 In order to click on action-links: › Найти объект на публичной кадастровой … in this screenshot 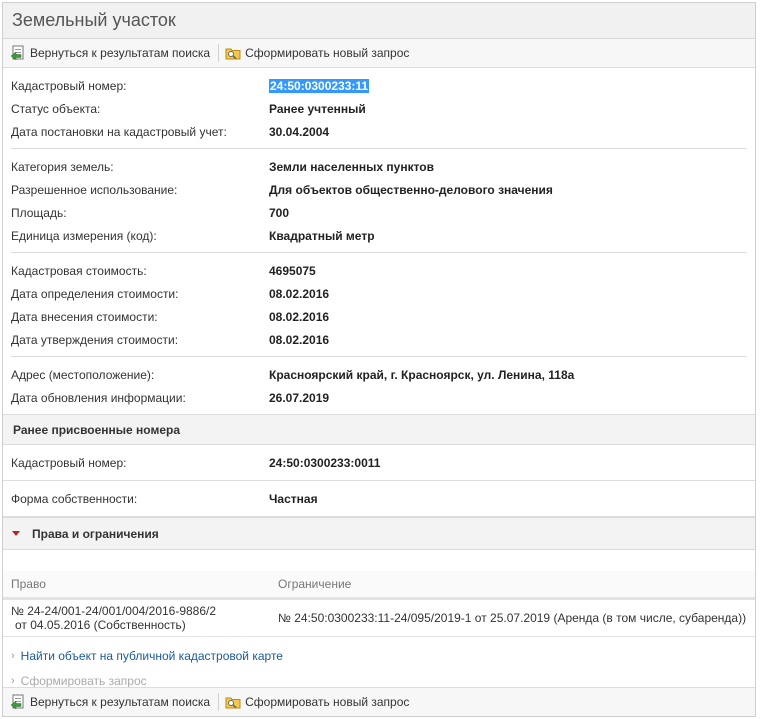, I will do `click(379, 665)`.